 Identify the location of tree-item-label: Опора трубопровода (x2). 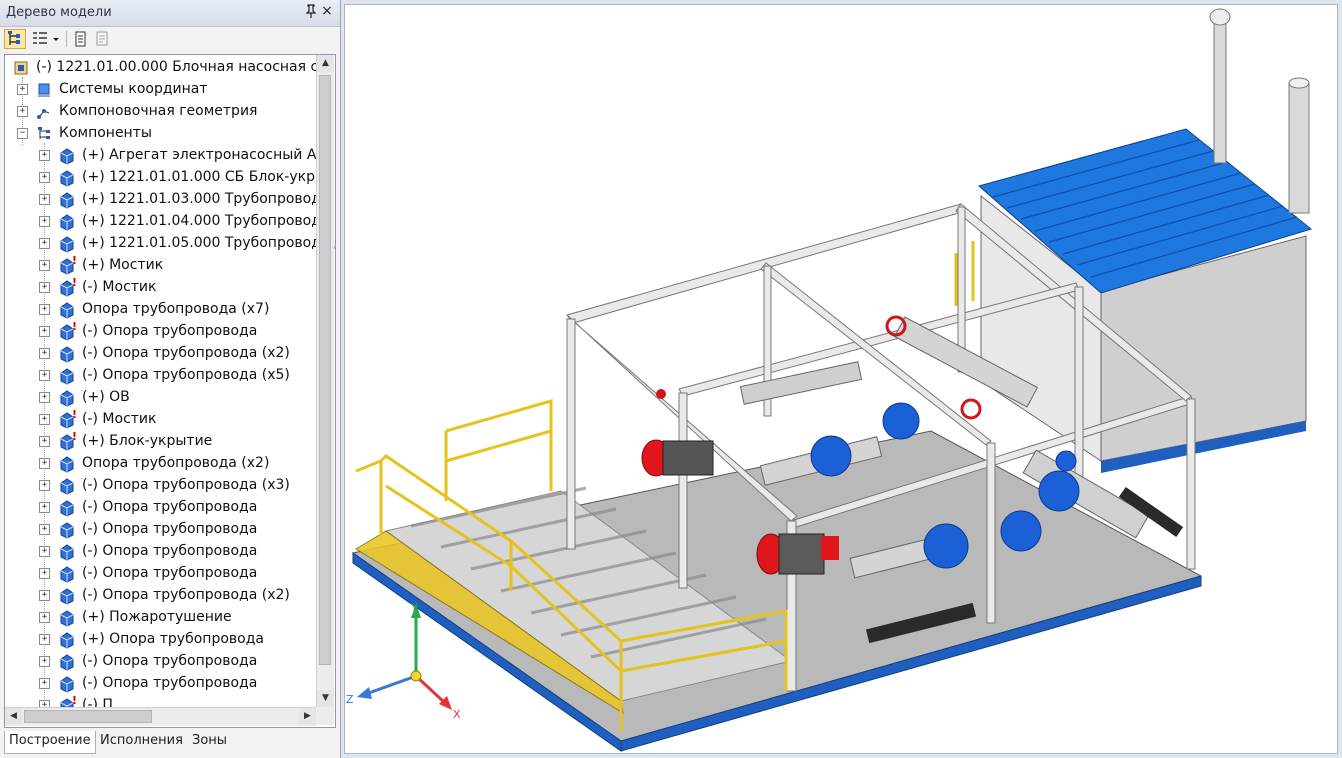
(176, 463).